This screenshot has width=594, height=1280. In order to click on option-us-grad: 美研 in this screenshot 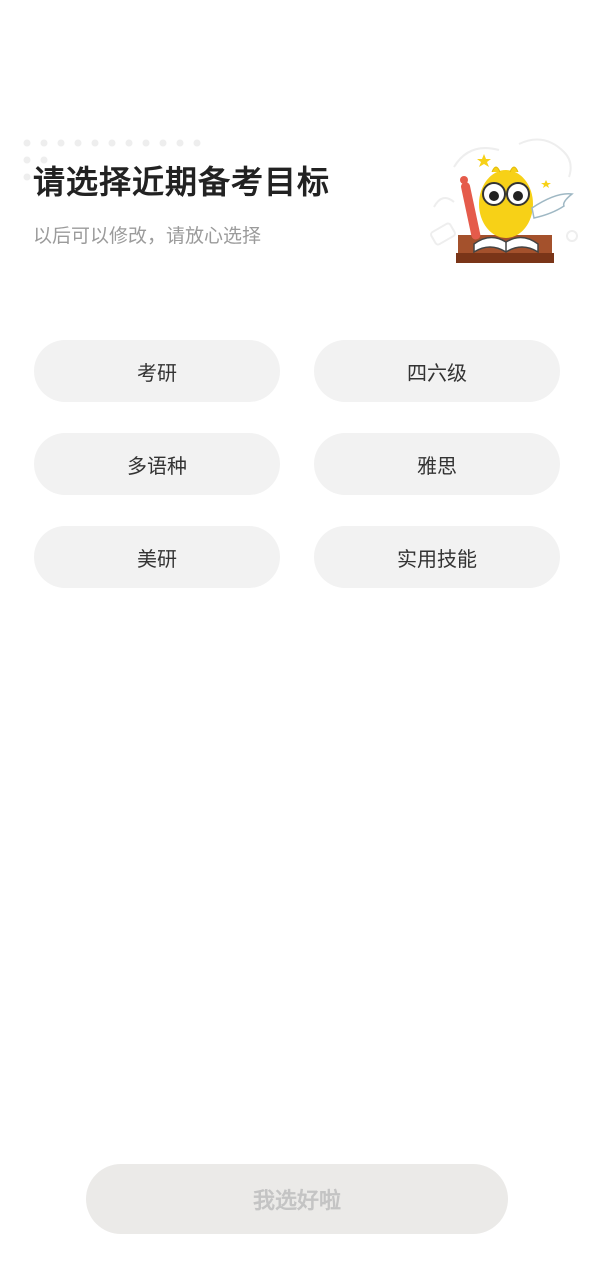, I will do `click(157, 557)`.